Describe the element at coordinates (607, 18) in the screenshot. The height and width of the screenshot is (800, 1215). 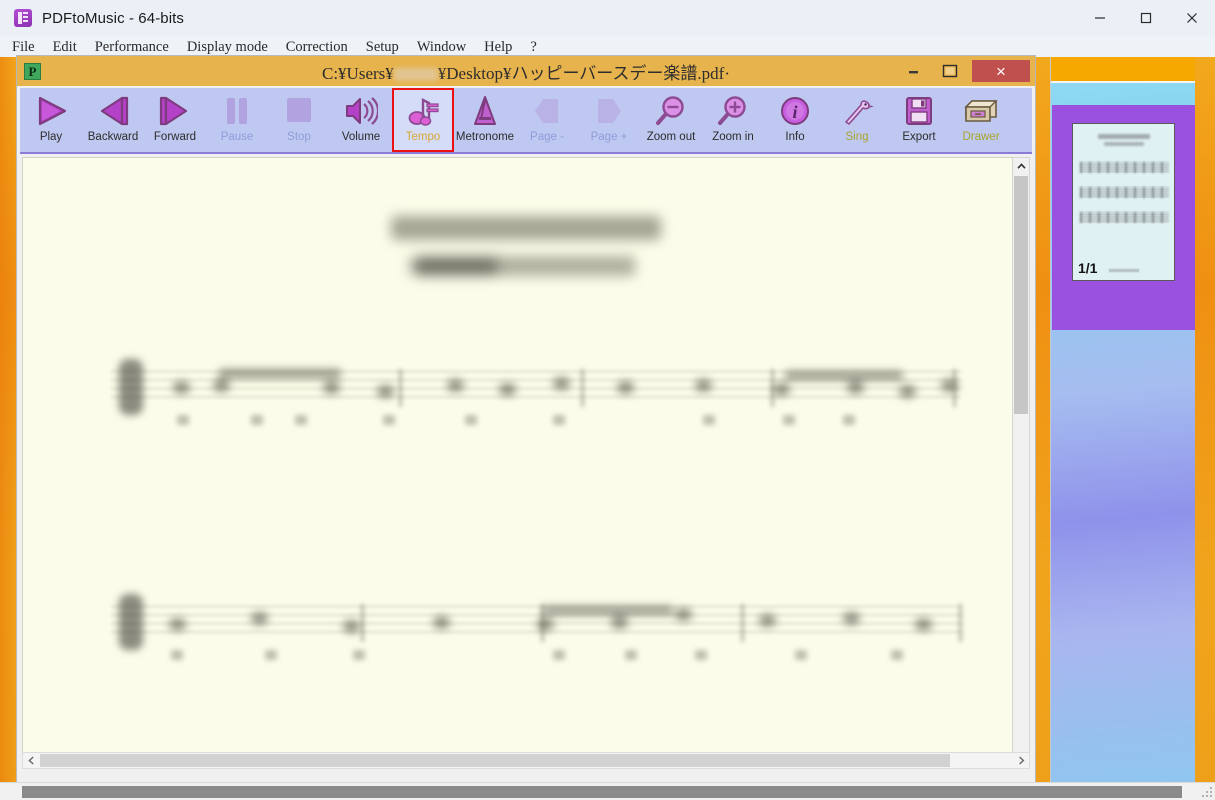
I see `window-titlebar: PDFtoMusic - 64-bits` at that location.